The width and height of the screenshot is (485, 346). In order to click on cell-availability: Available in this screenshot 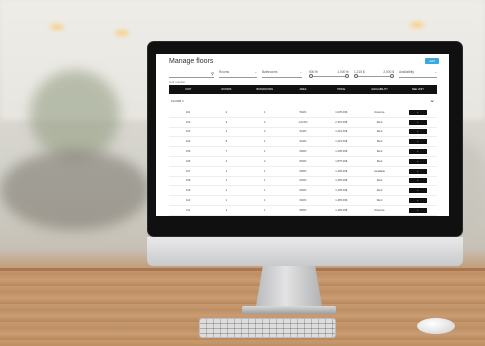, I will do `click(379, 171)`.